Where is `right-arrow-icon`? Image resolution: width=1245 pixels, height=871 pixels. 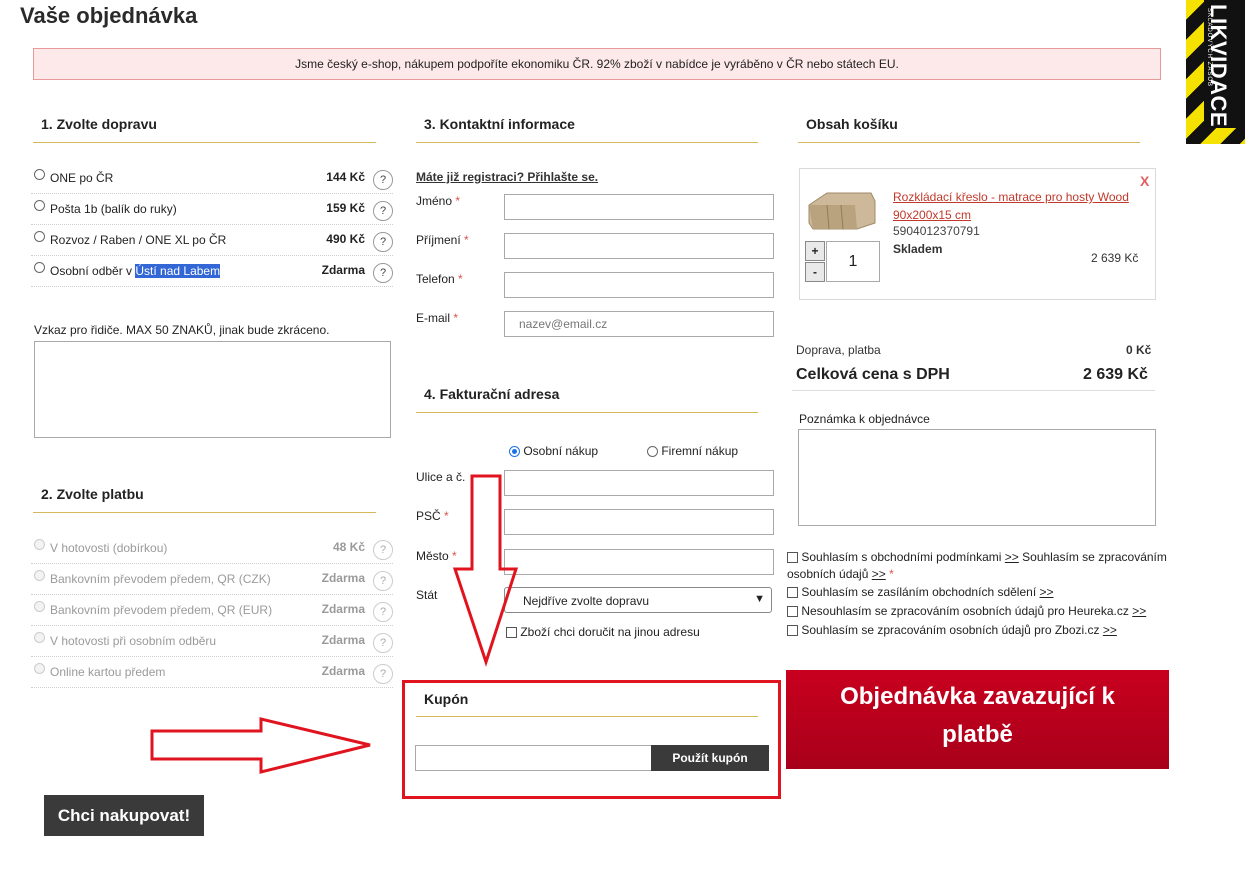
right-arrow-icon is located at coordinates (260, 745).